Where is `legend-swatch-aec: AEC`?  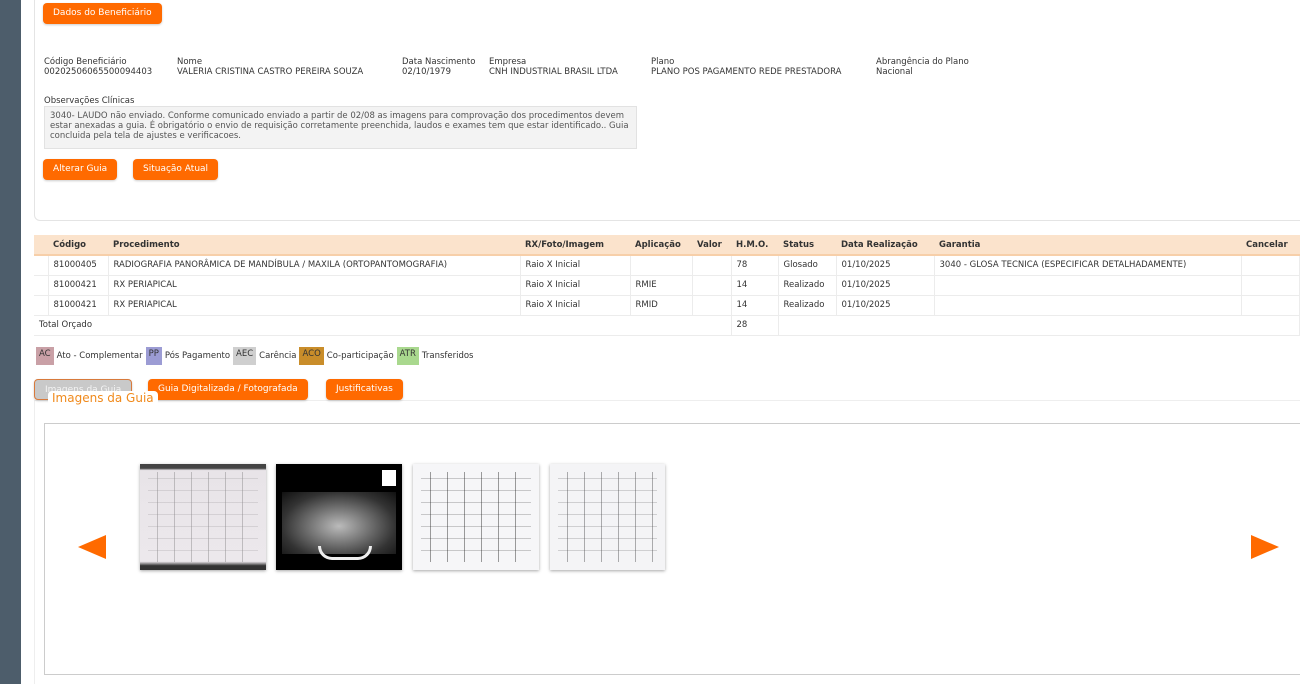
legend-swatch-aec: AEC is located at coordinates (245, 356).